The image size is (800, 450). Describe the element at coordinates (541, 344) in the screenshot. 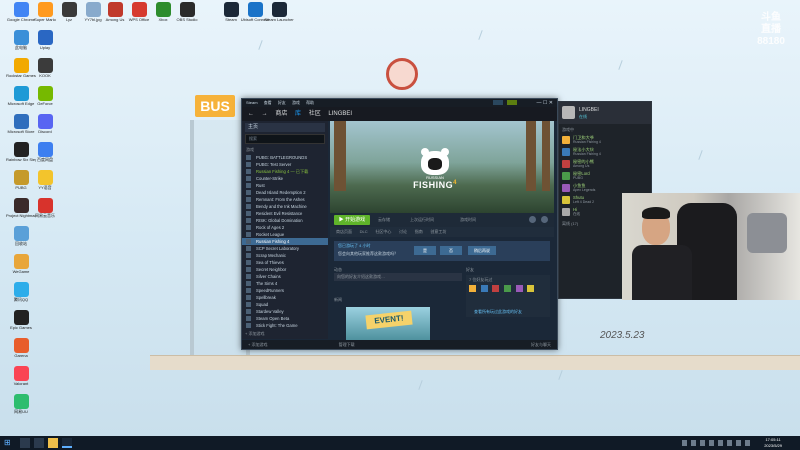

I see `friends-chat-link: 好友与聊天` at that location.